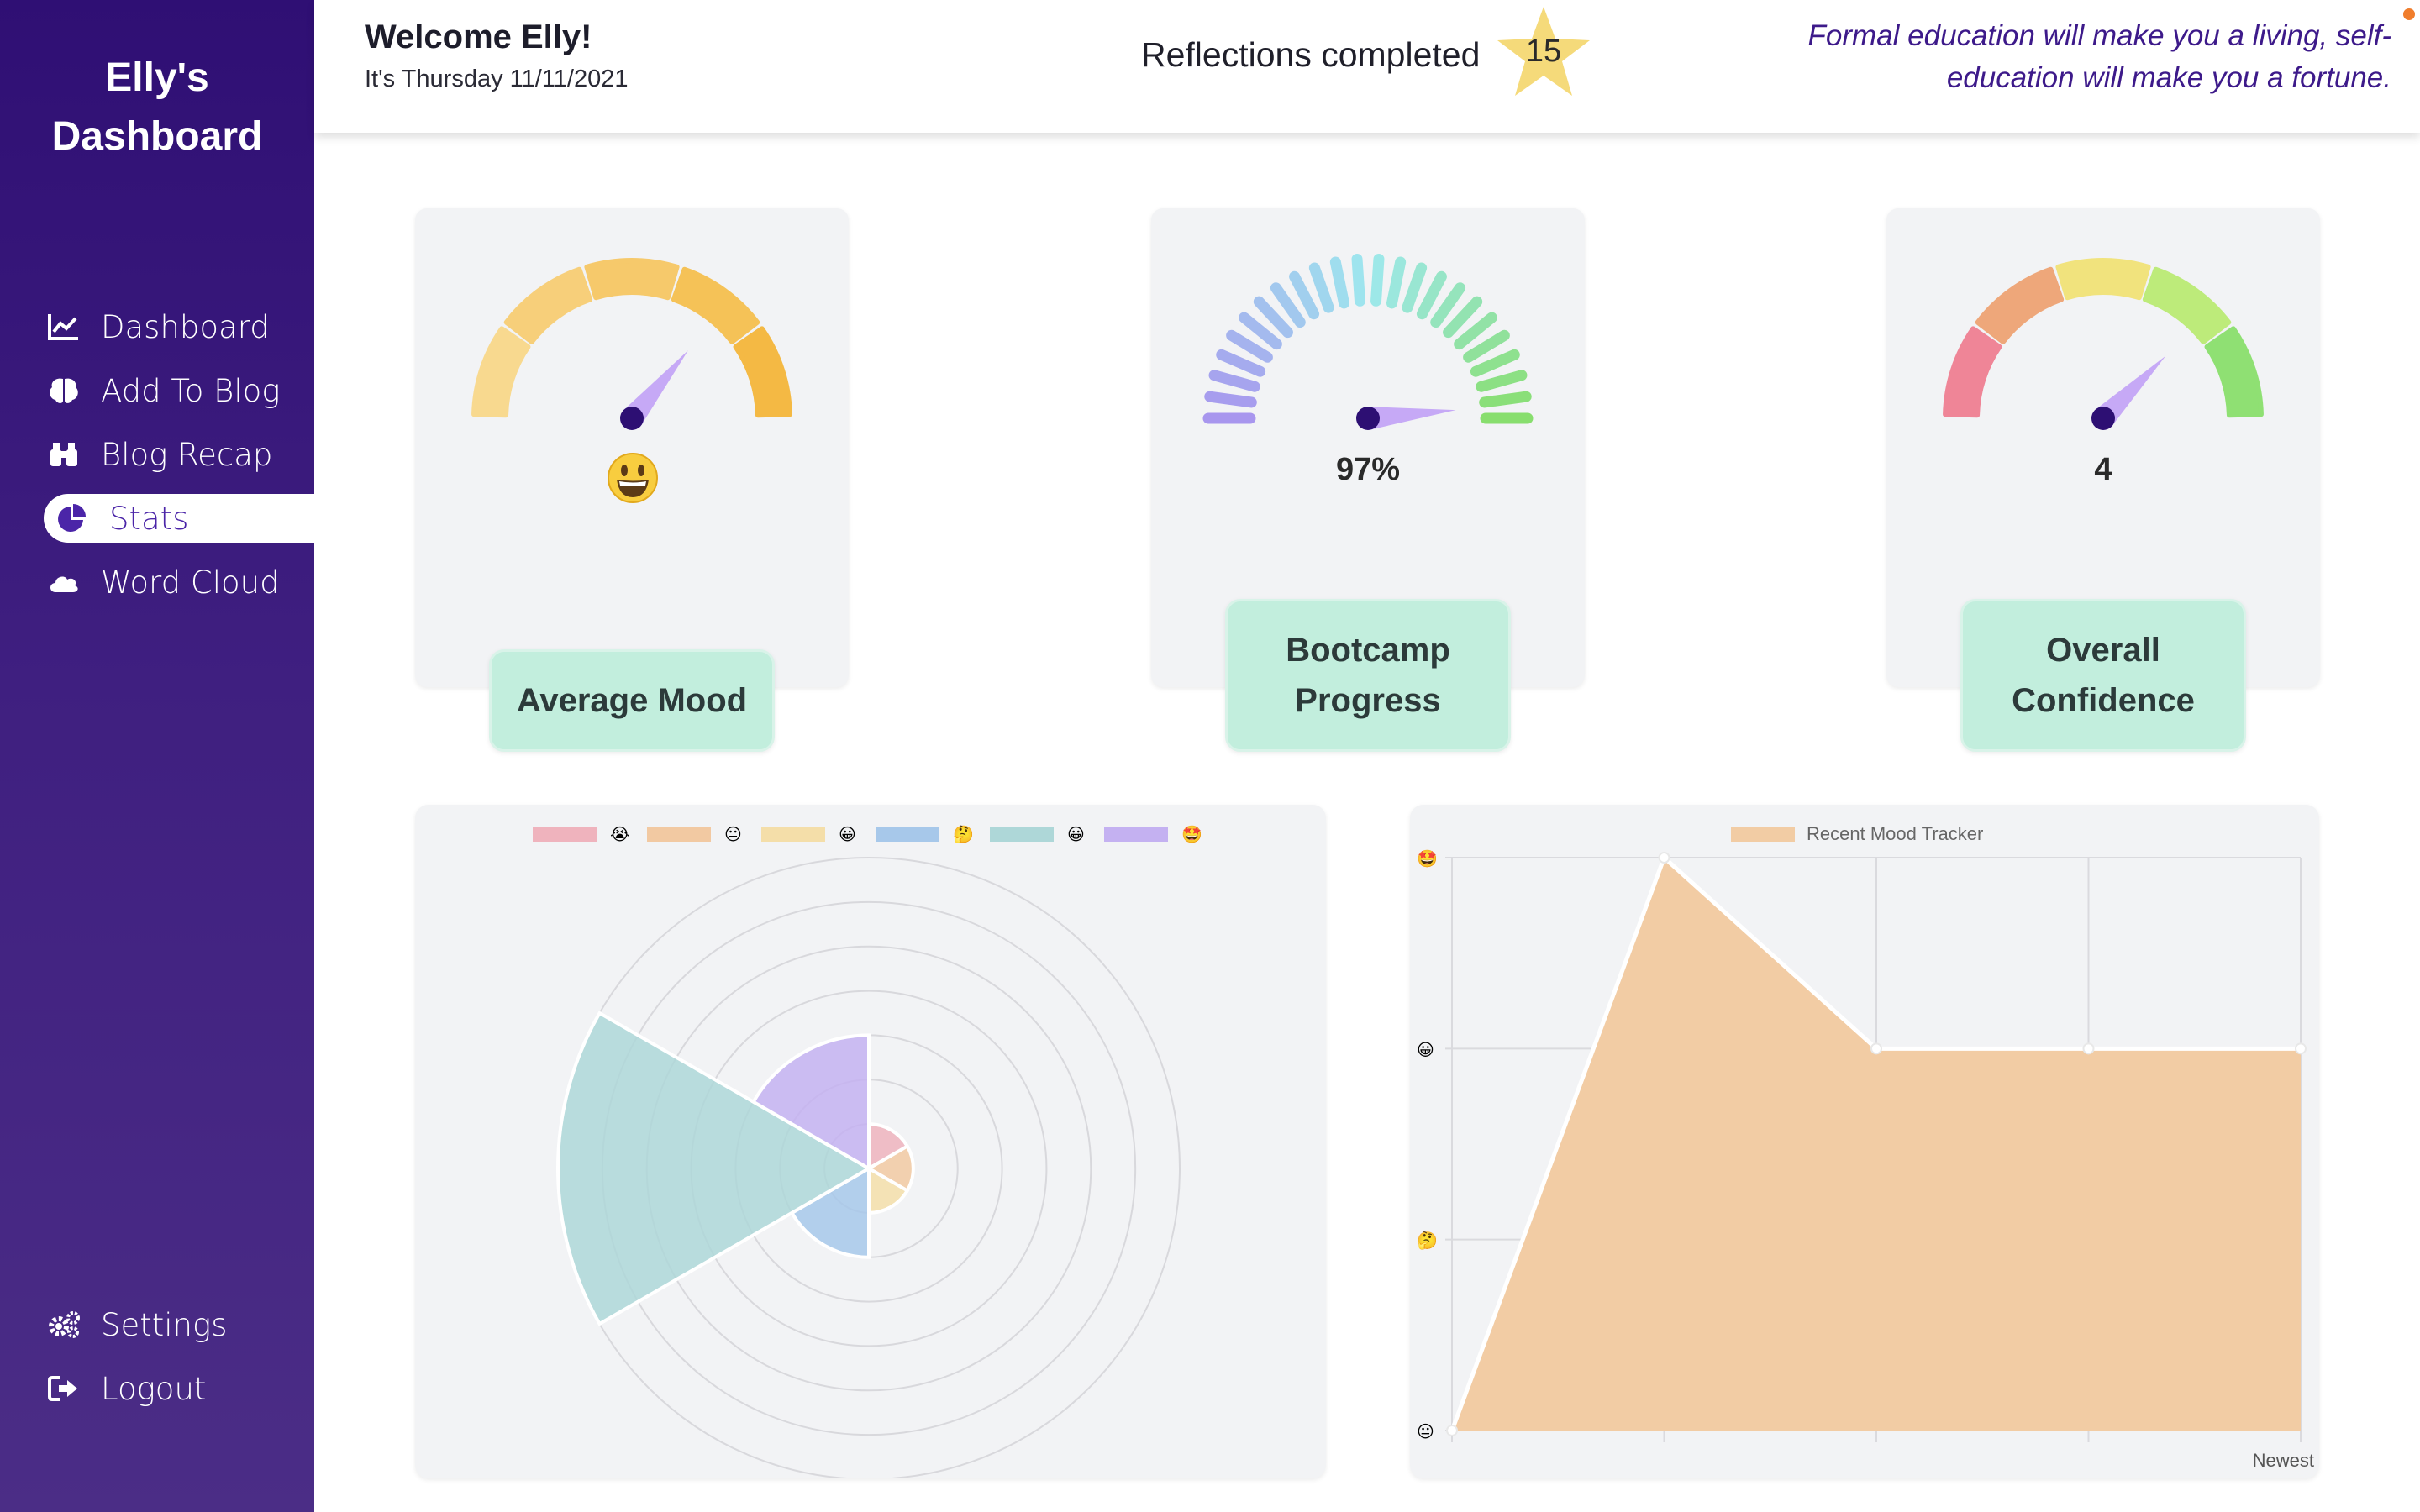  Describe the element at coordinates (1425, 1049) in the screenshot. I see `y-tick-emoji: 😀` at that location.